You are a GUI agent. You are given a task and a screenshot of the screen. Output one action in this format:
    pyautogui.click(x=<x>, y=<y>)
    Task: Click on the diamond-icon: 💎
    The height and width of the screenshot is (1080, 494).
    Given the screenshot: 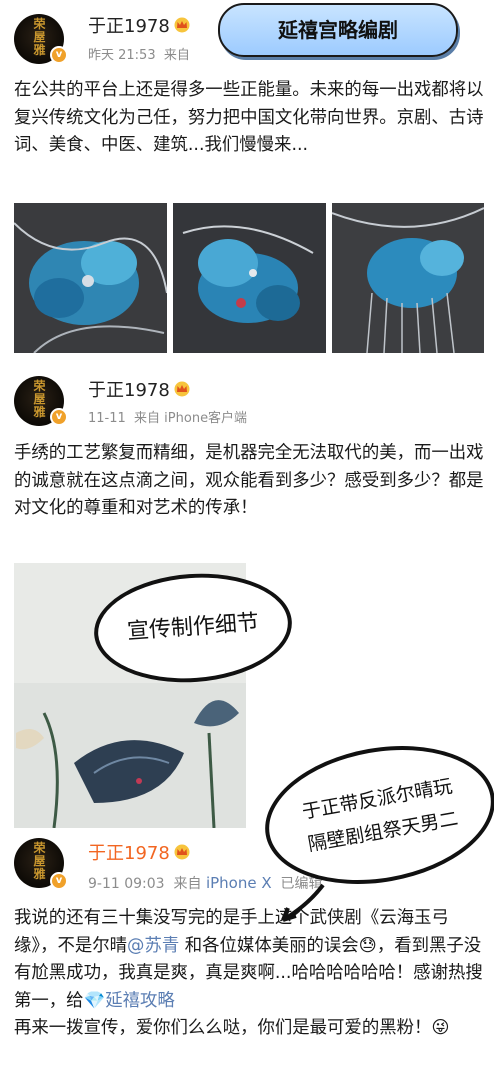 What is the action you would take?
    pyautogui.click(x=94, y=1000)
    